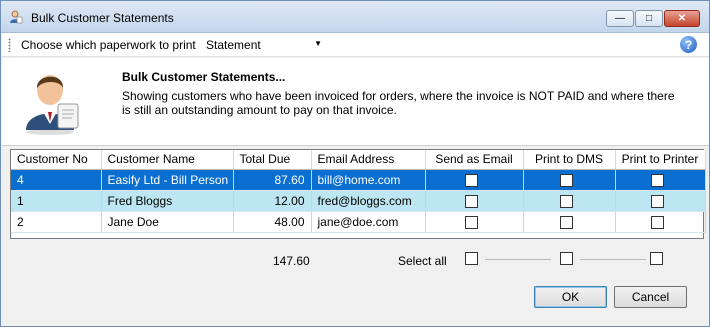 This screenshot has height=327, width=710. I want to click on column-send-email: Send as Email, so click(474, 160).